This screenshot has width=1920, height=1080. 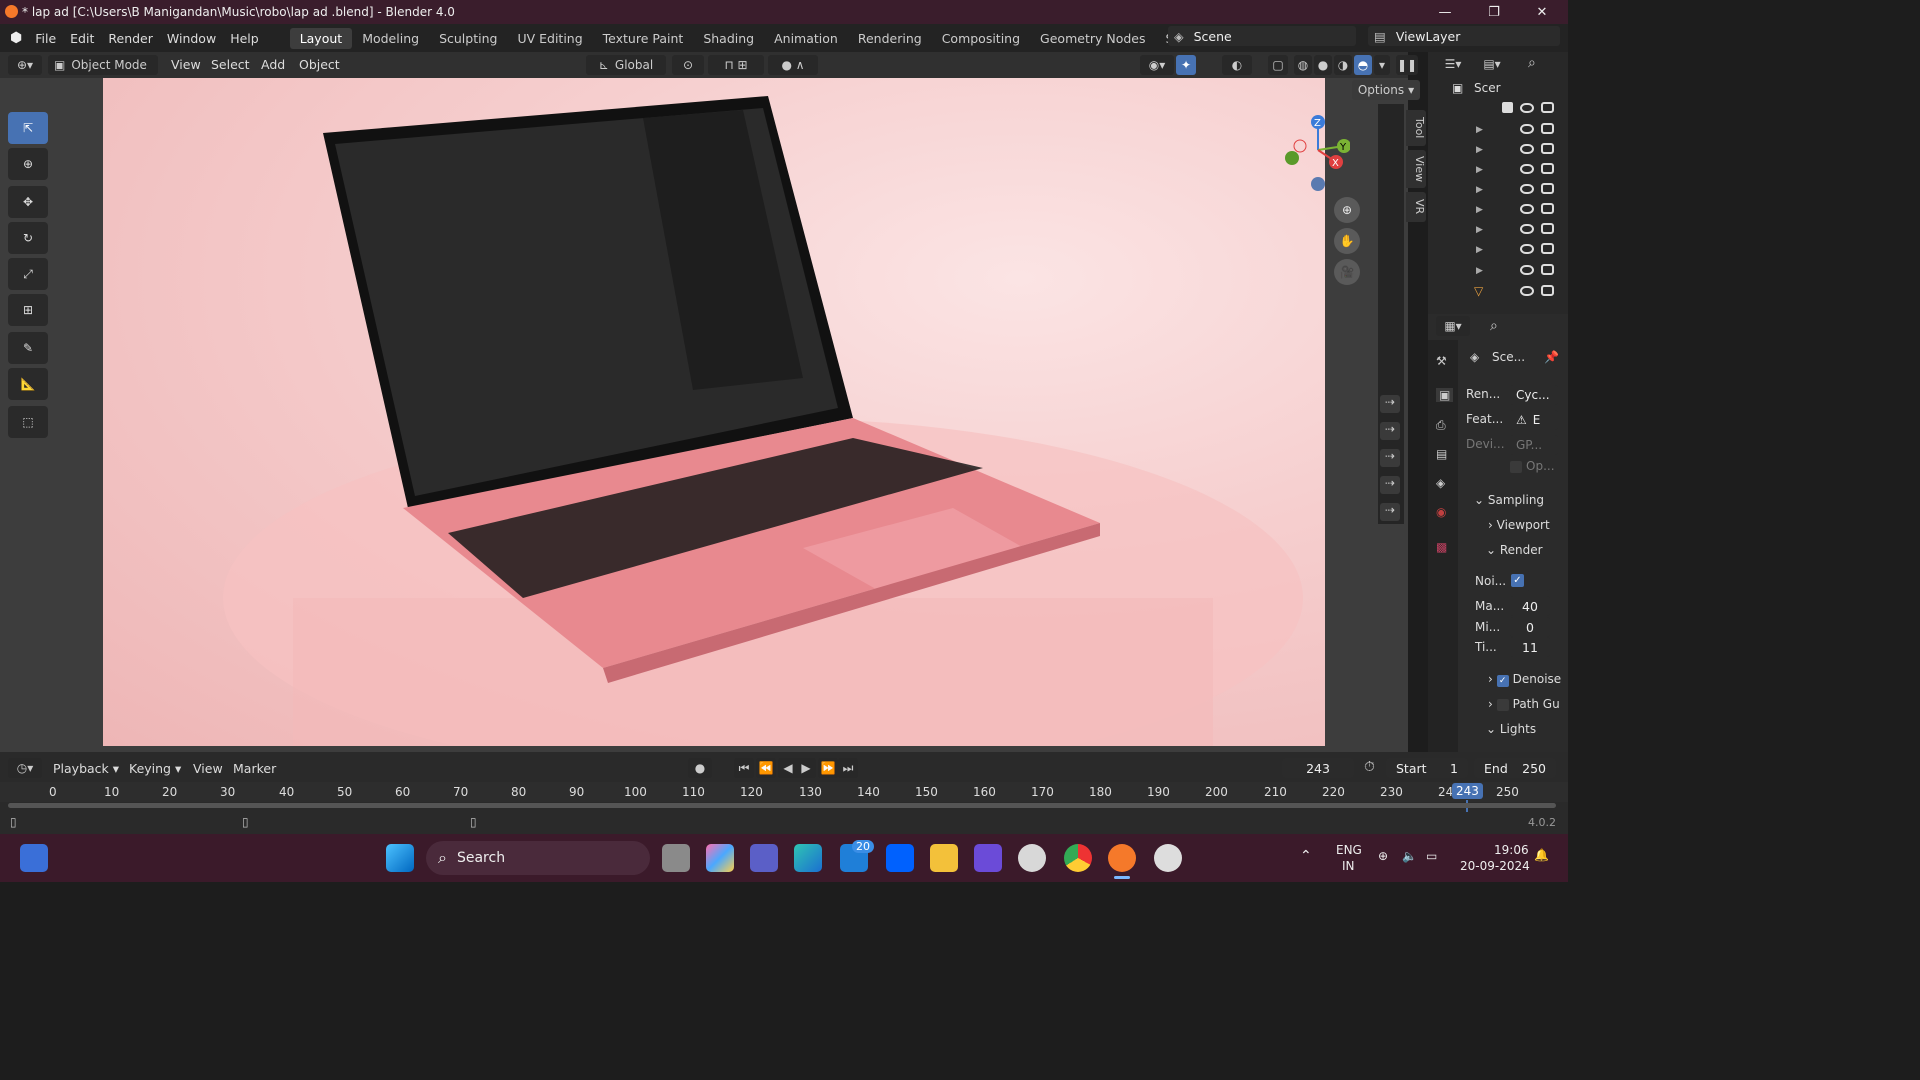 What do you see at coordinates (1494, 12) in the screenshot?
I see `maximize-button: ❐` at bounding box center [1494, 12].